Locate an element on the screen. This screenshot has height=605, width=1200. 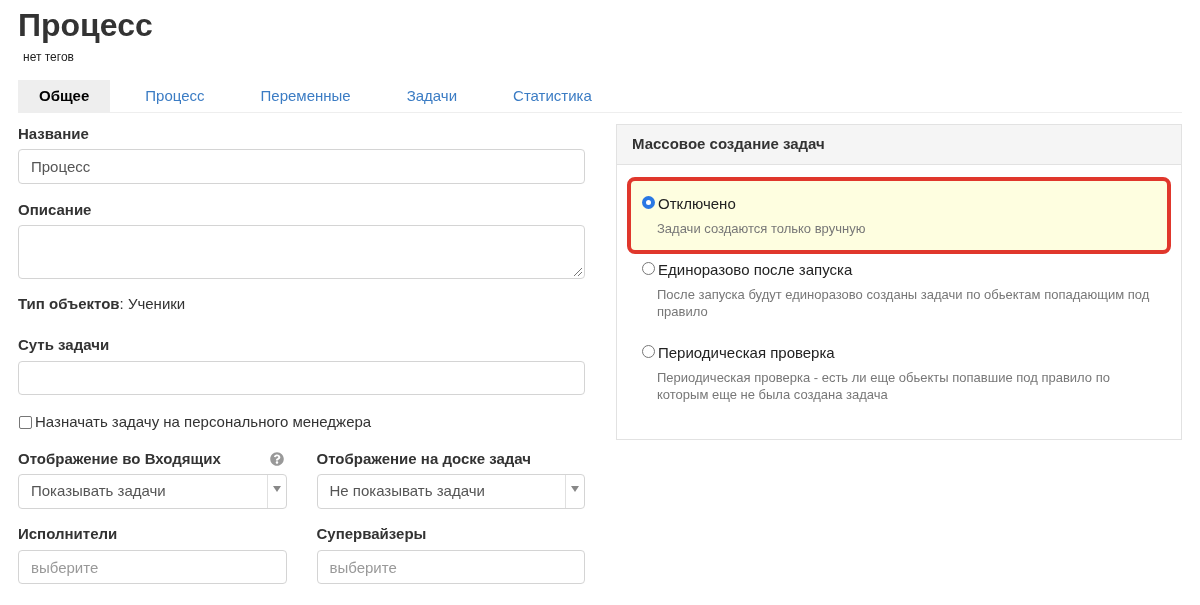
tab: Статистика is located at coordinates (552, 96).